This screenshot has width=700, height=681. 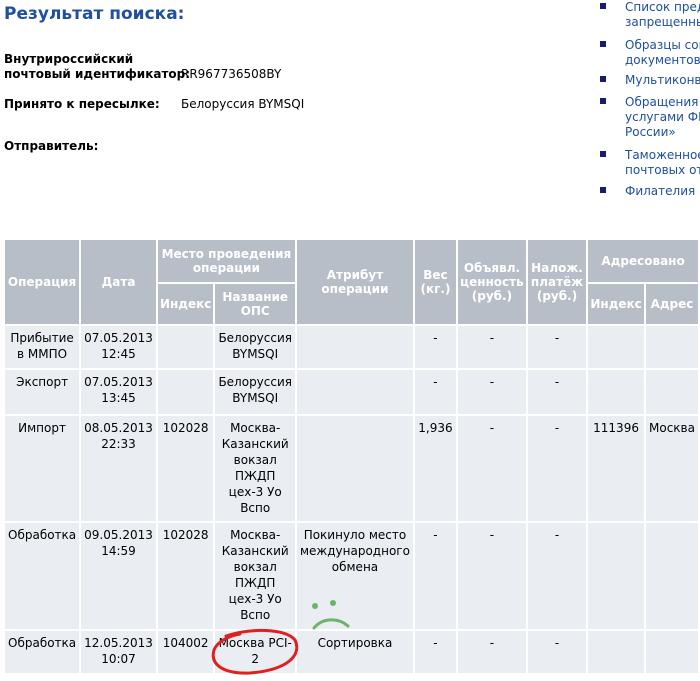 I want to click on accepted-label: Принято к пересылке:, so click(x=82, y=104).